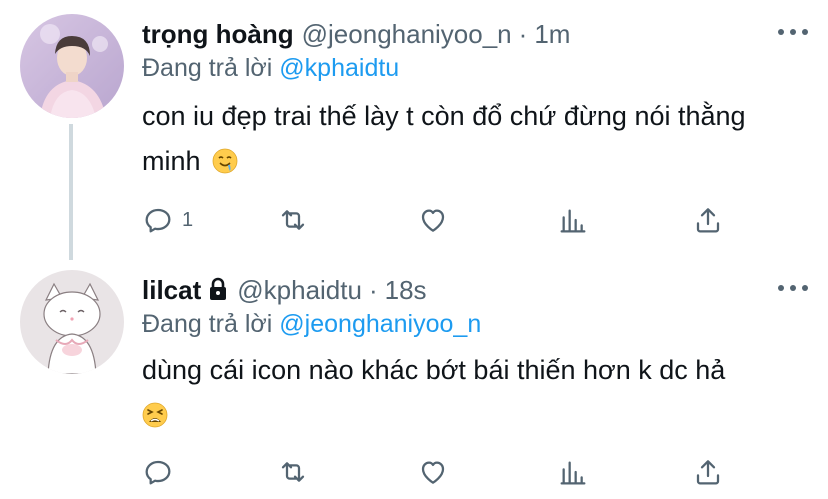  Describe the element at coordinates (188, 219) in the screenshot. I see `reply-count: 1` at that location.